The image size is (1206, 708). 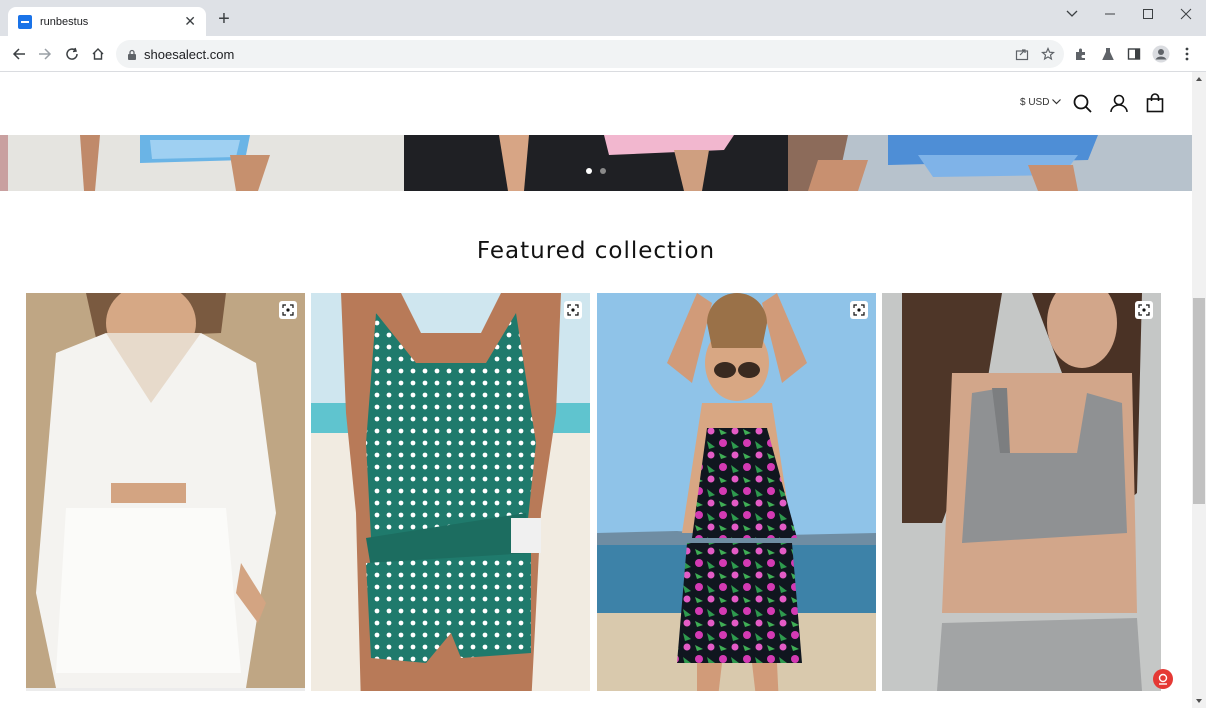 I want to click on product-image-white-linen-set, so click(x=165, y=492).